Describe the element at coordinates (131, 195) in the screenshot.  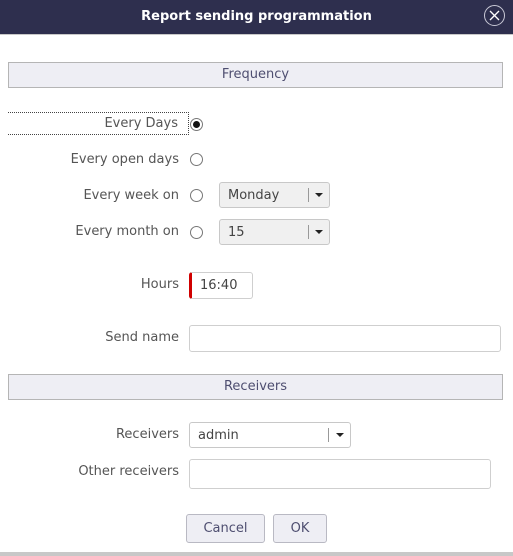
I see `label-every-week-on: Every week on` at that location.